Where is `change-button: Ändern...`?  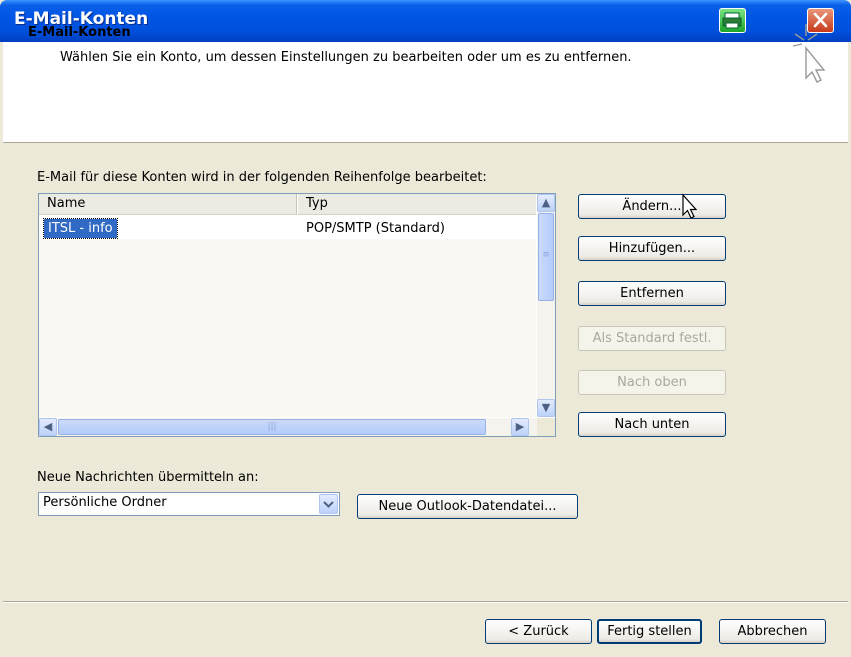
change-button: Ändern... is located at coordinates (652, 206).